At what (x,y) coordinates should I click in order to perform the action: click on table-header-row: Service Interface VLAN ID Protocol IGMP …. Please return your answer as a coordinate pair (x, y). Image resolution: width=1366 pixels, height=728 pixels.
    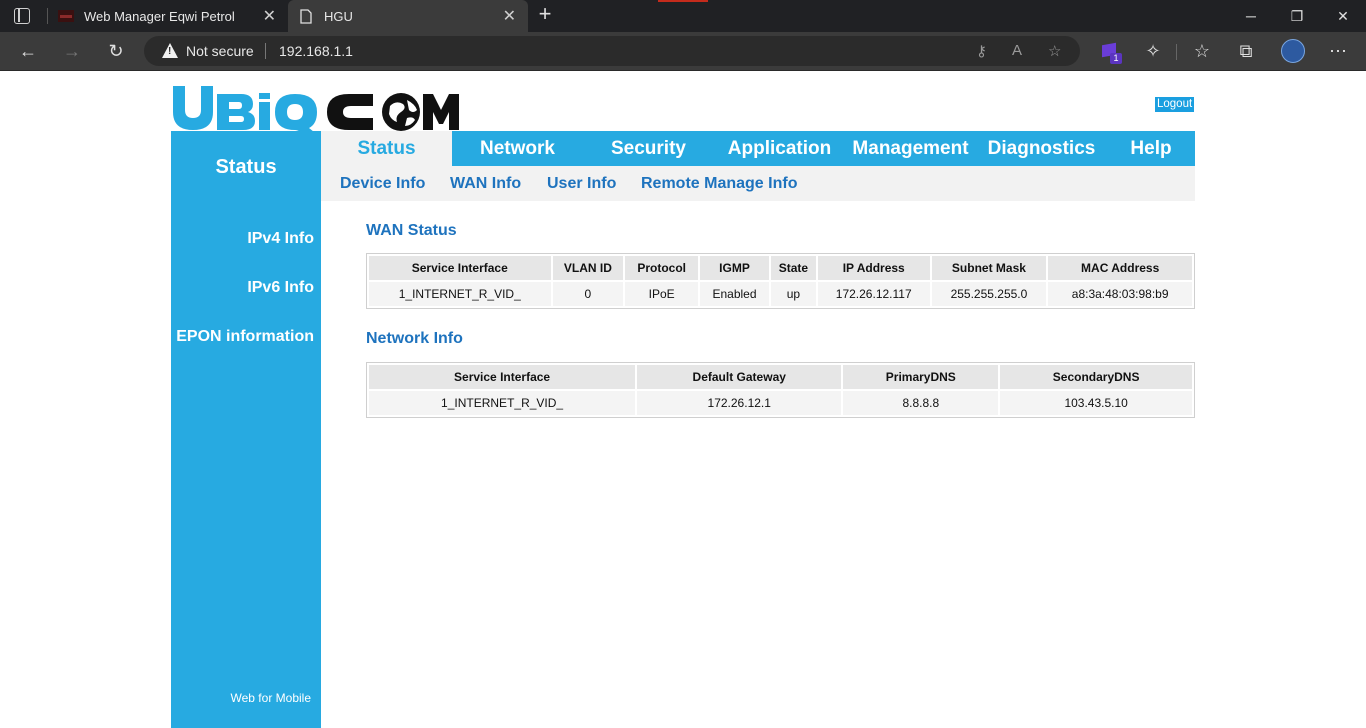
    Looking at the image, I should click on (780, 268).